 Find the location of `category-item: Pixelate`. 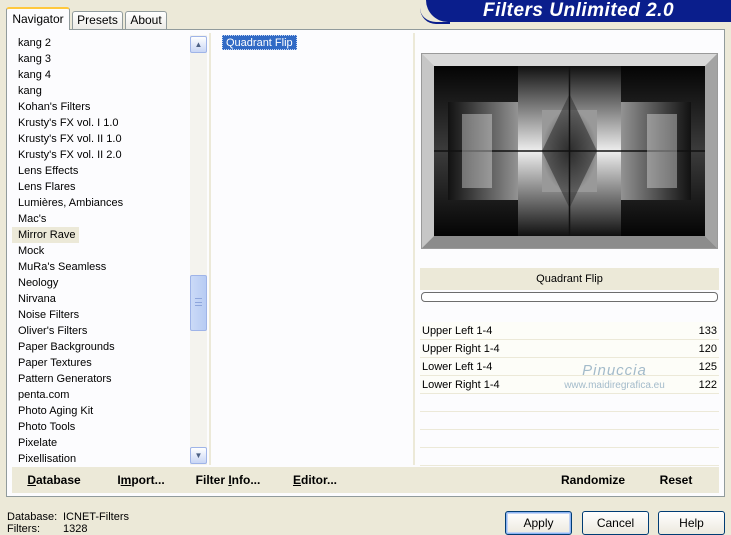

category-item: Pixelate is located at coordinates (36, 443).